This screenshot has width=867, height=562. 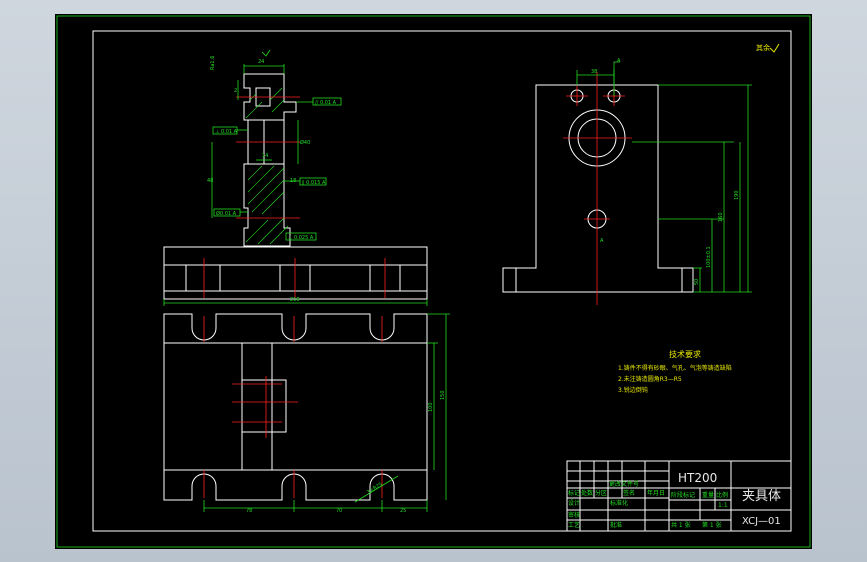 I want to click on tb-label-date: 年月日, so click(x=656, y=493).